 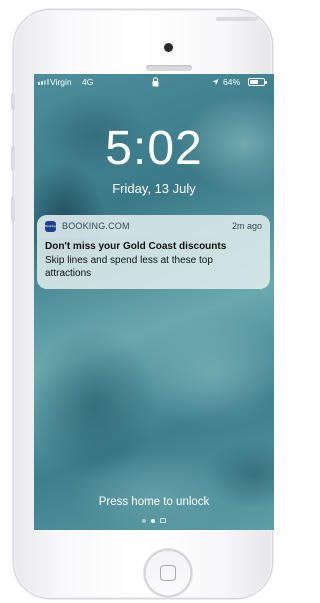 I want to click on battery-level-fill, so click(x=254, y=82).